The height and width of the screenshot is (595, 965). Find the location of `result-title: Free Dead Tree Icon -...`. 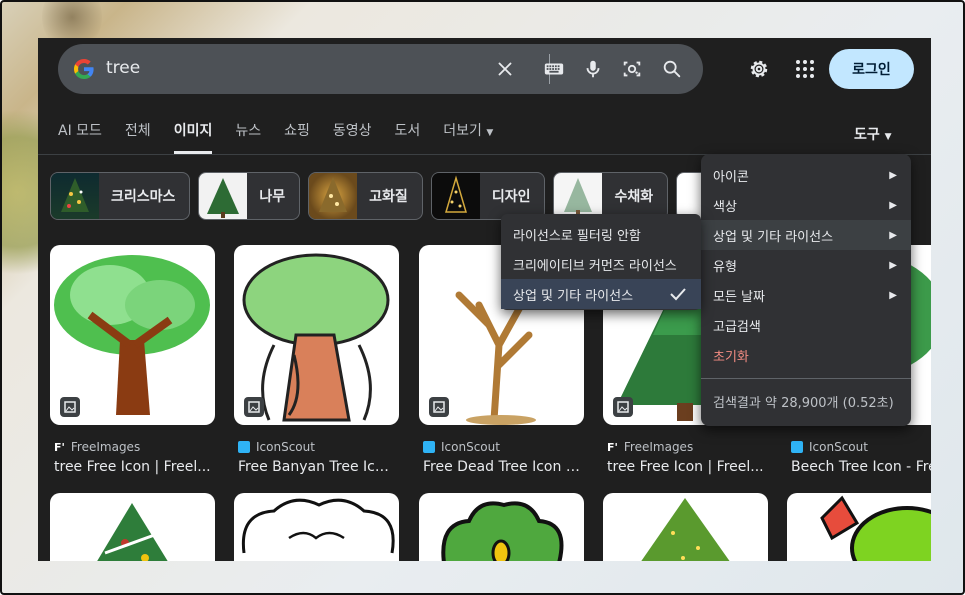

result-title: Free Dead Tree Icon -... is located at coordinates (502, 467).